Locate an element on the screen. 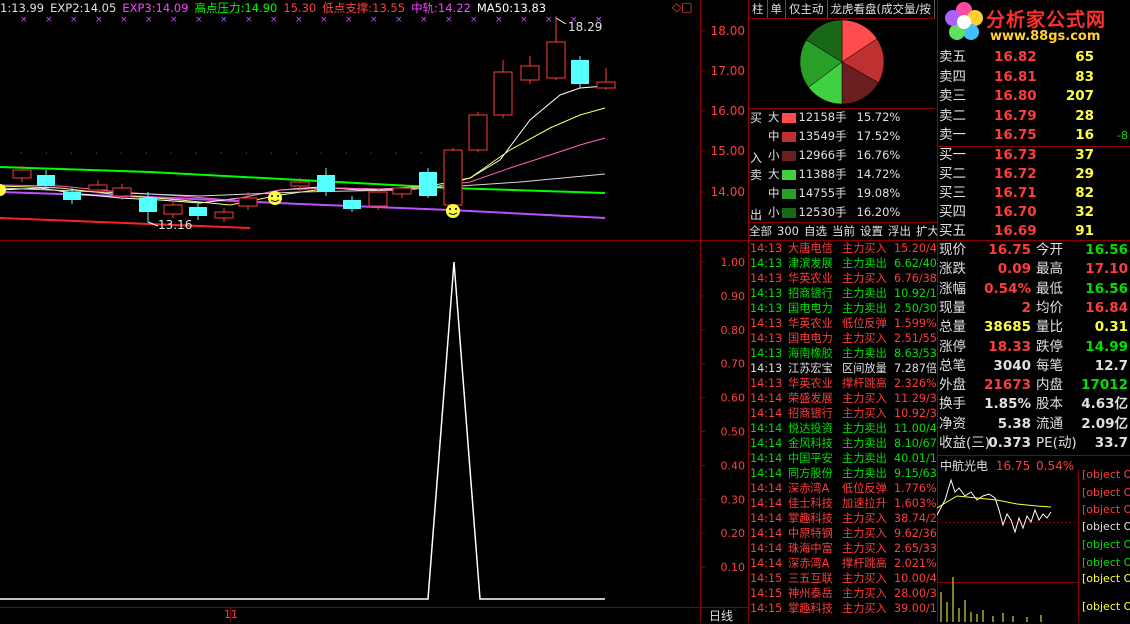 The image size is (1130, 624). fund-pct: 15.72% is located at coordinates (878, 117).